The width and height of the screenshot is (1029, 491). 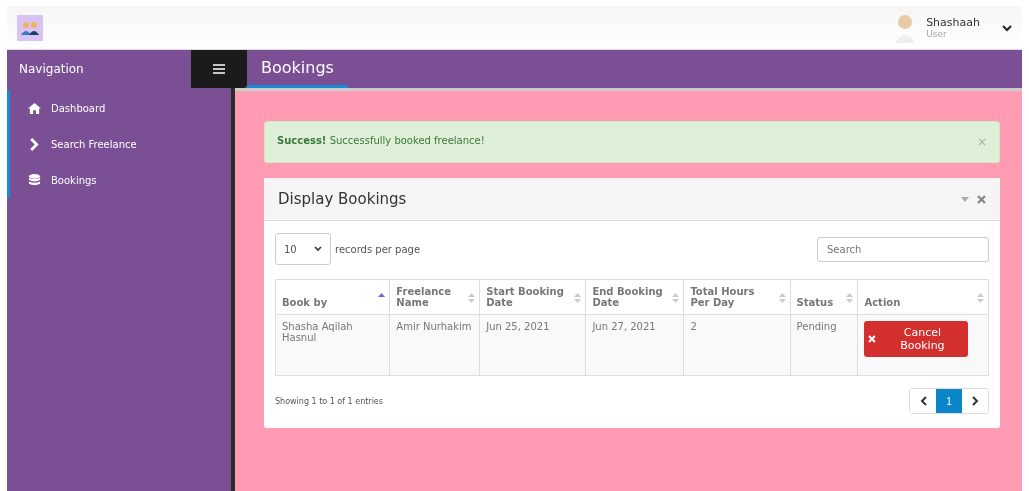 I want to click on menu-button, so click(x=219, y=69).